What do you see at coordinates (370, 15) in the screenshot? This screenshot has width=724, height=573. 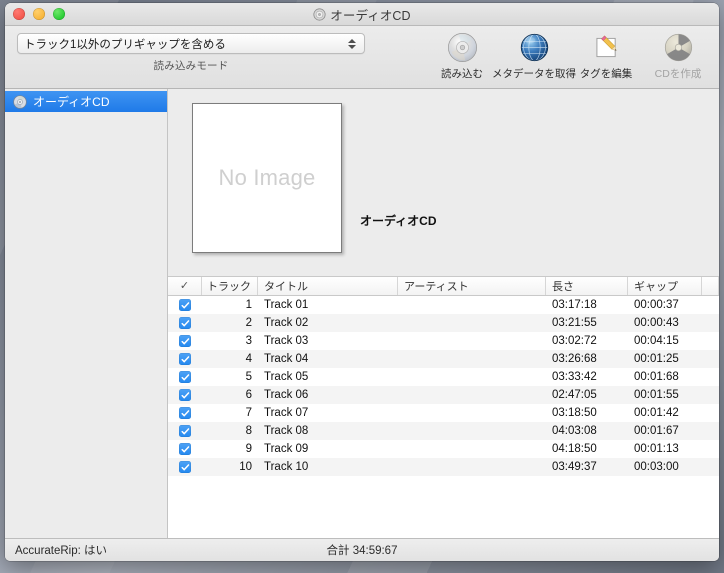 I see `window-title-text: オーディオCD` at bounding box center [370, 15].